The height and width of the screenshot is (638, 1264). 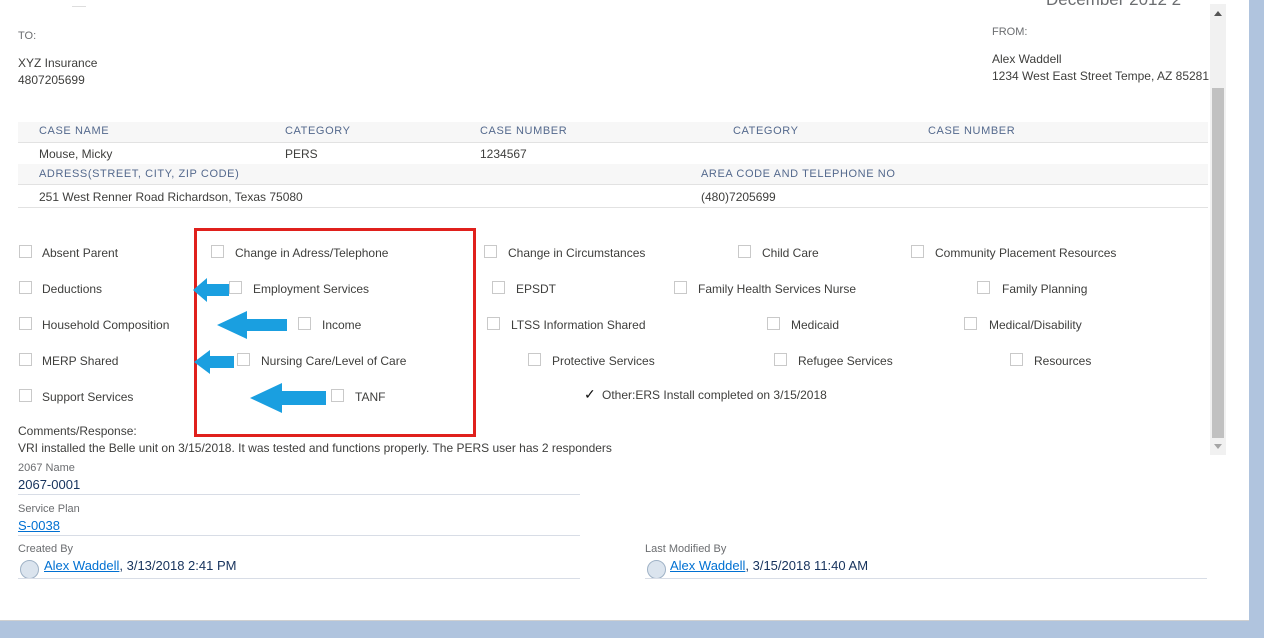 What do you see at coordinates (1026, 253) in the screenshot?
I see `checkbox-label: Community Placement Resources` at bounding box center [1026, 253].